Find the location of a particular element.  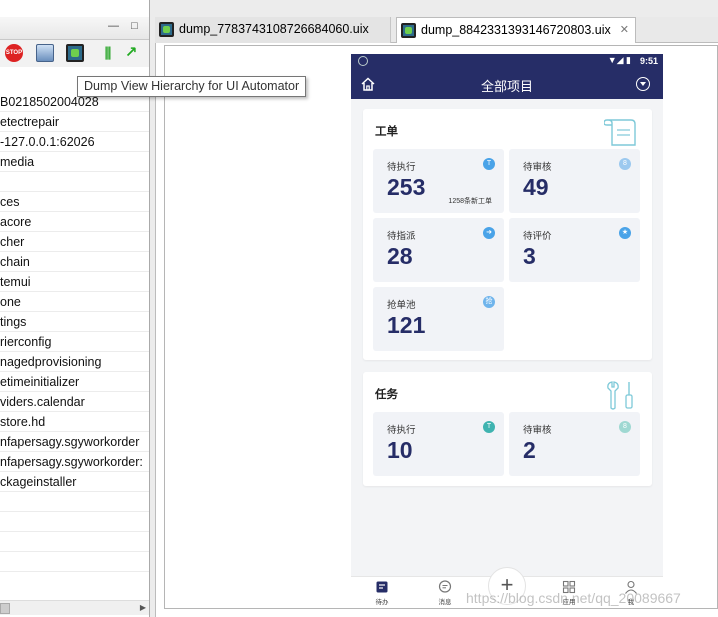

tree-row: media is located at coordinates (74, 162).